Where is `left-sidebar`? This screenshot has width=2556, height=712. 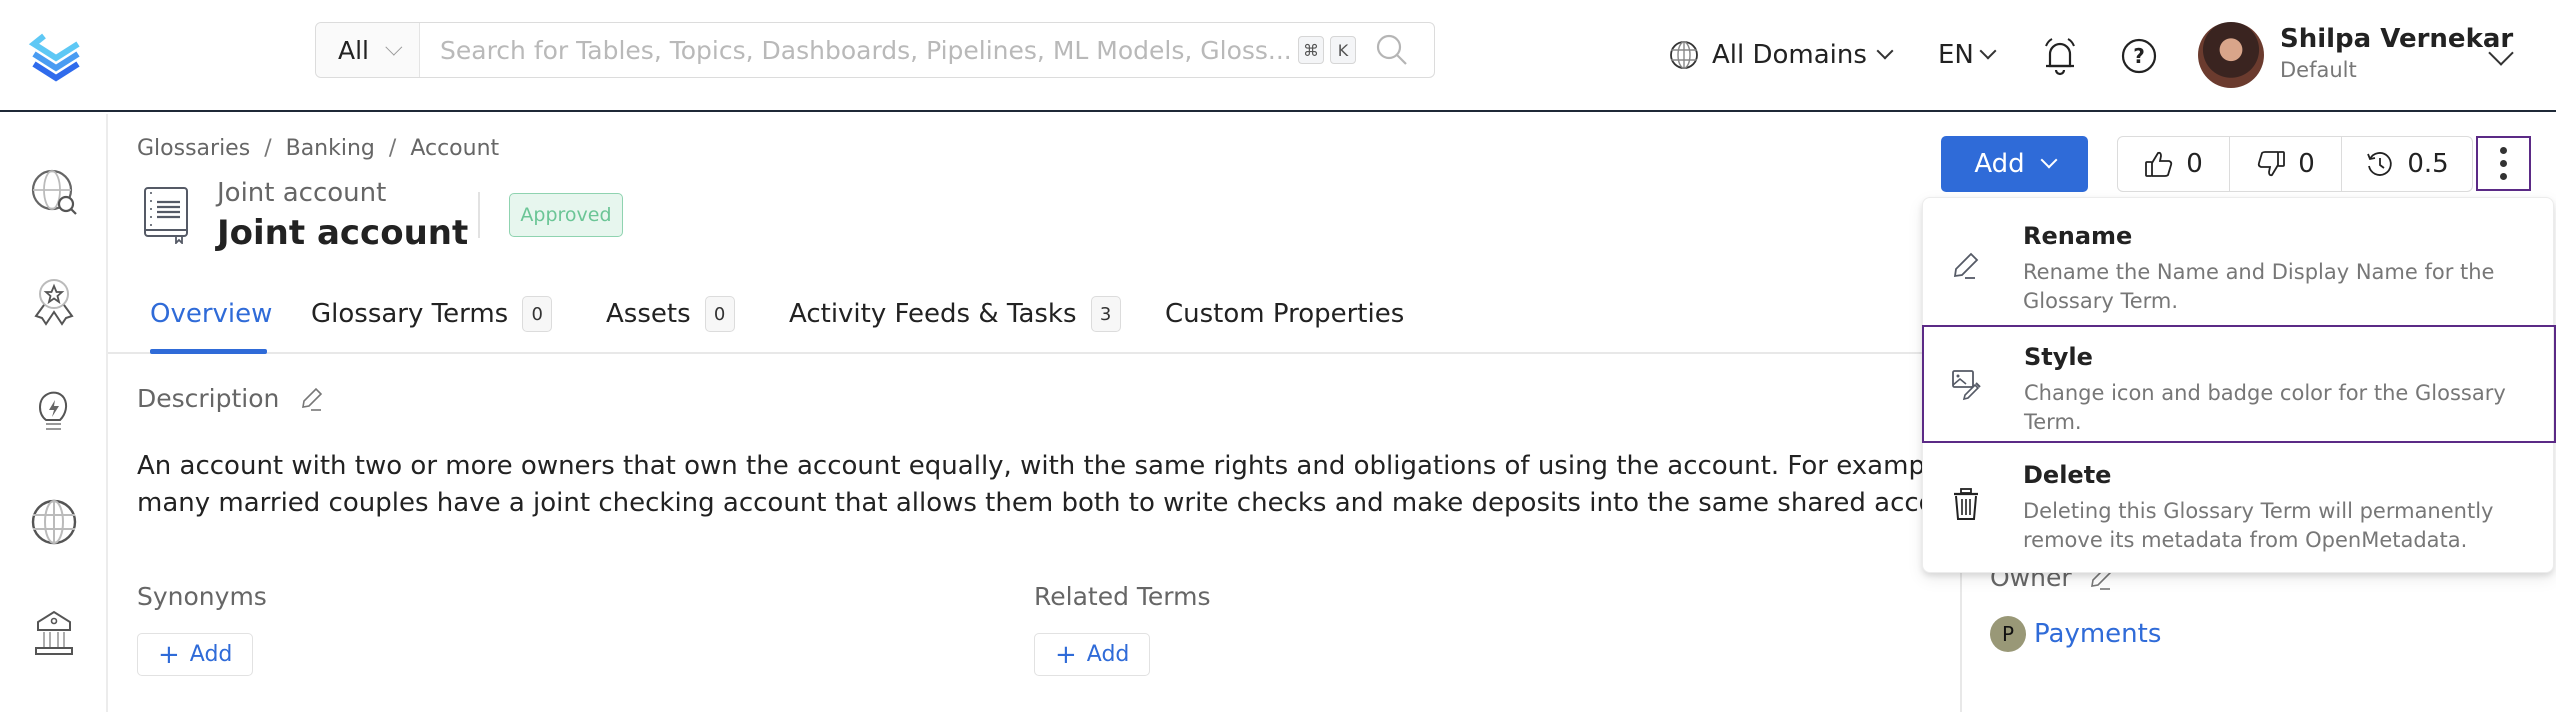 left-sidebar is located at coordinates (54, 413).